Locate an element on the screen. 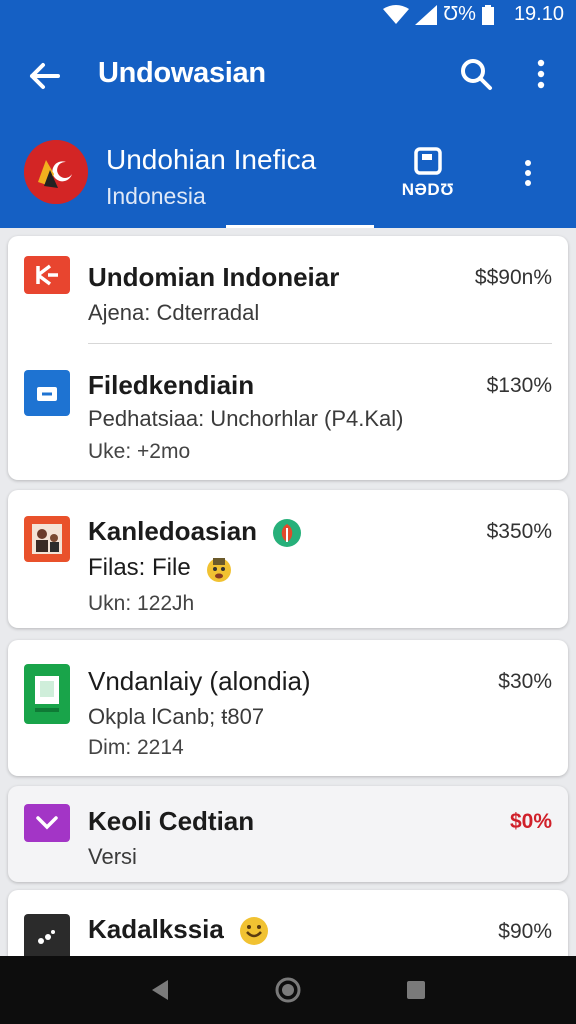 The image size is (576, 1024). system-nav-bar is located at coordinates (288, 990).